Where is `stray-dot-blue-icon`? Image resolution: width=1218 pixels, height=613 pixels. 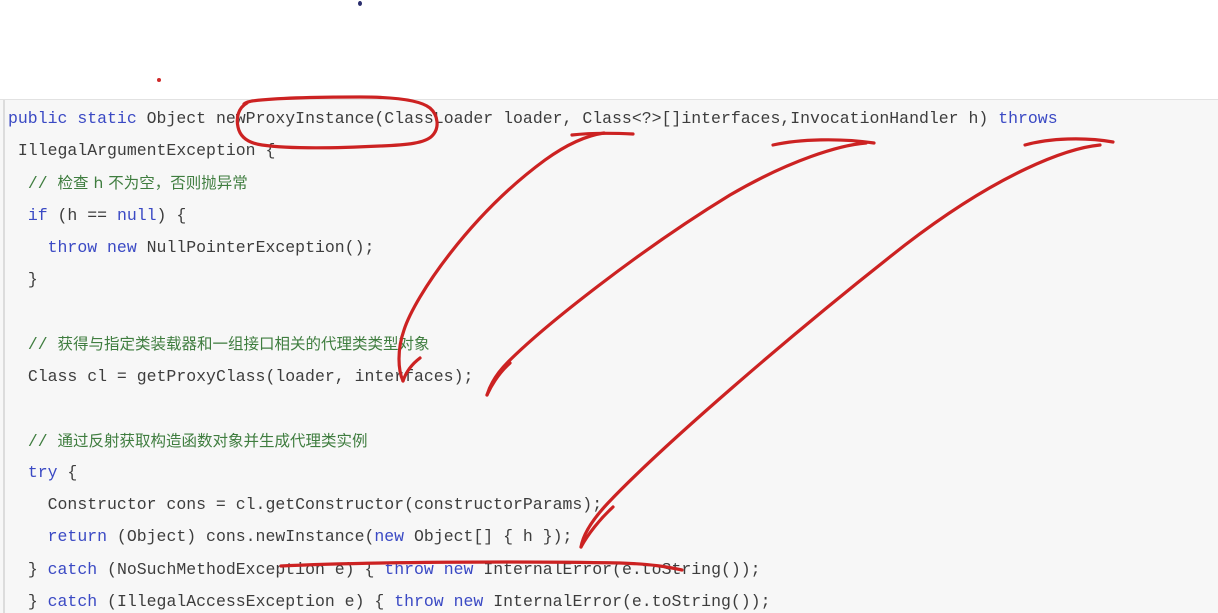
stray-dot-blue-icon is located at coordinates (360, 3).